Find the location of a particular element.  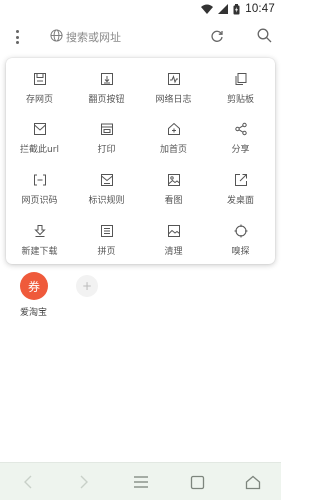

sniff-icon is located at coordinates (241, 231).